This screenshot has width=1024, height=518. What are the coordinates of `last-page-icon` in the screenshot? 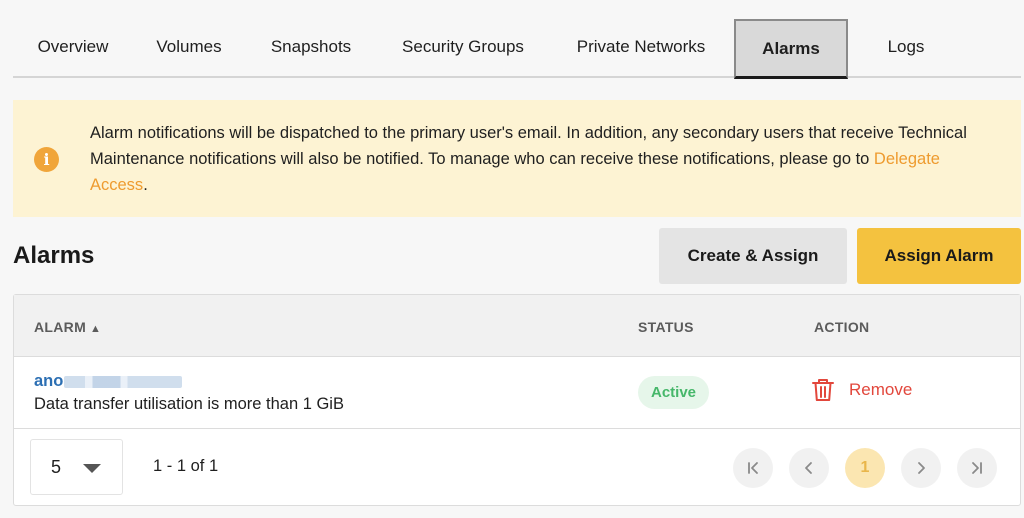 It's located at (977, 468).